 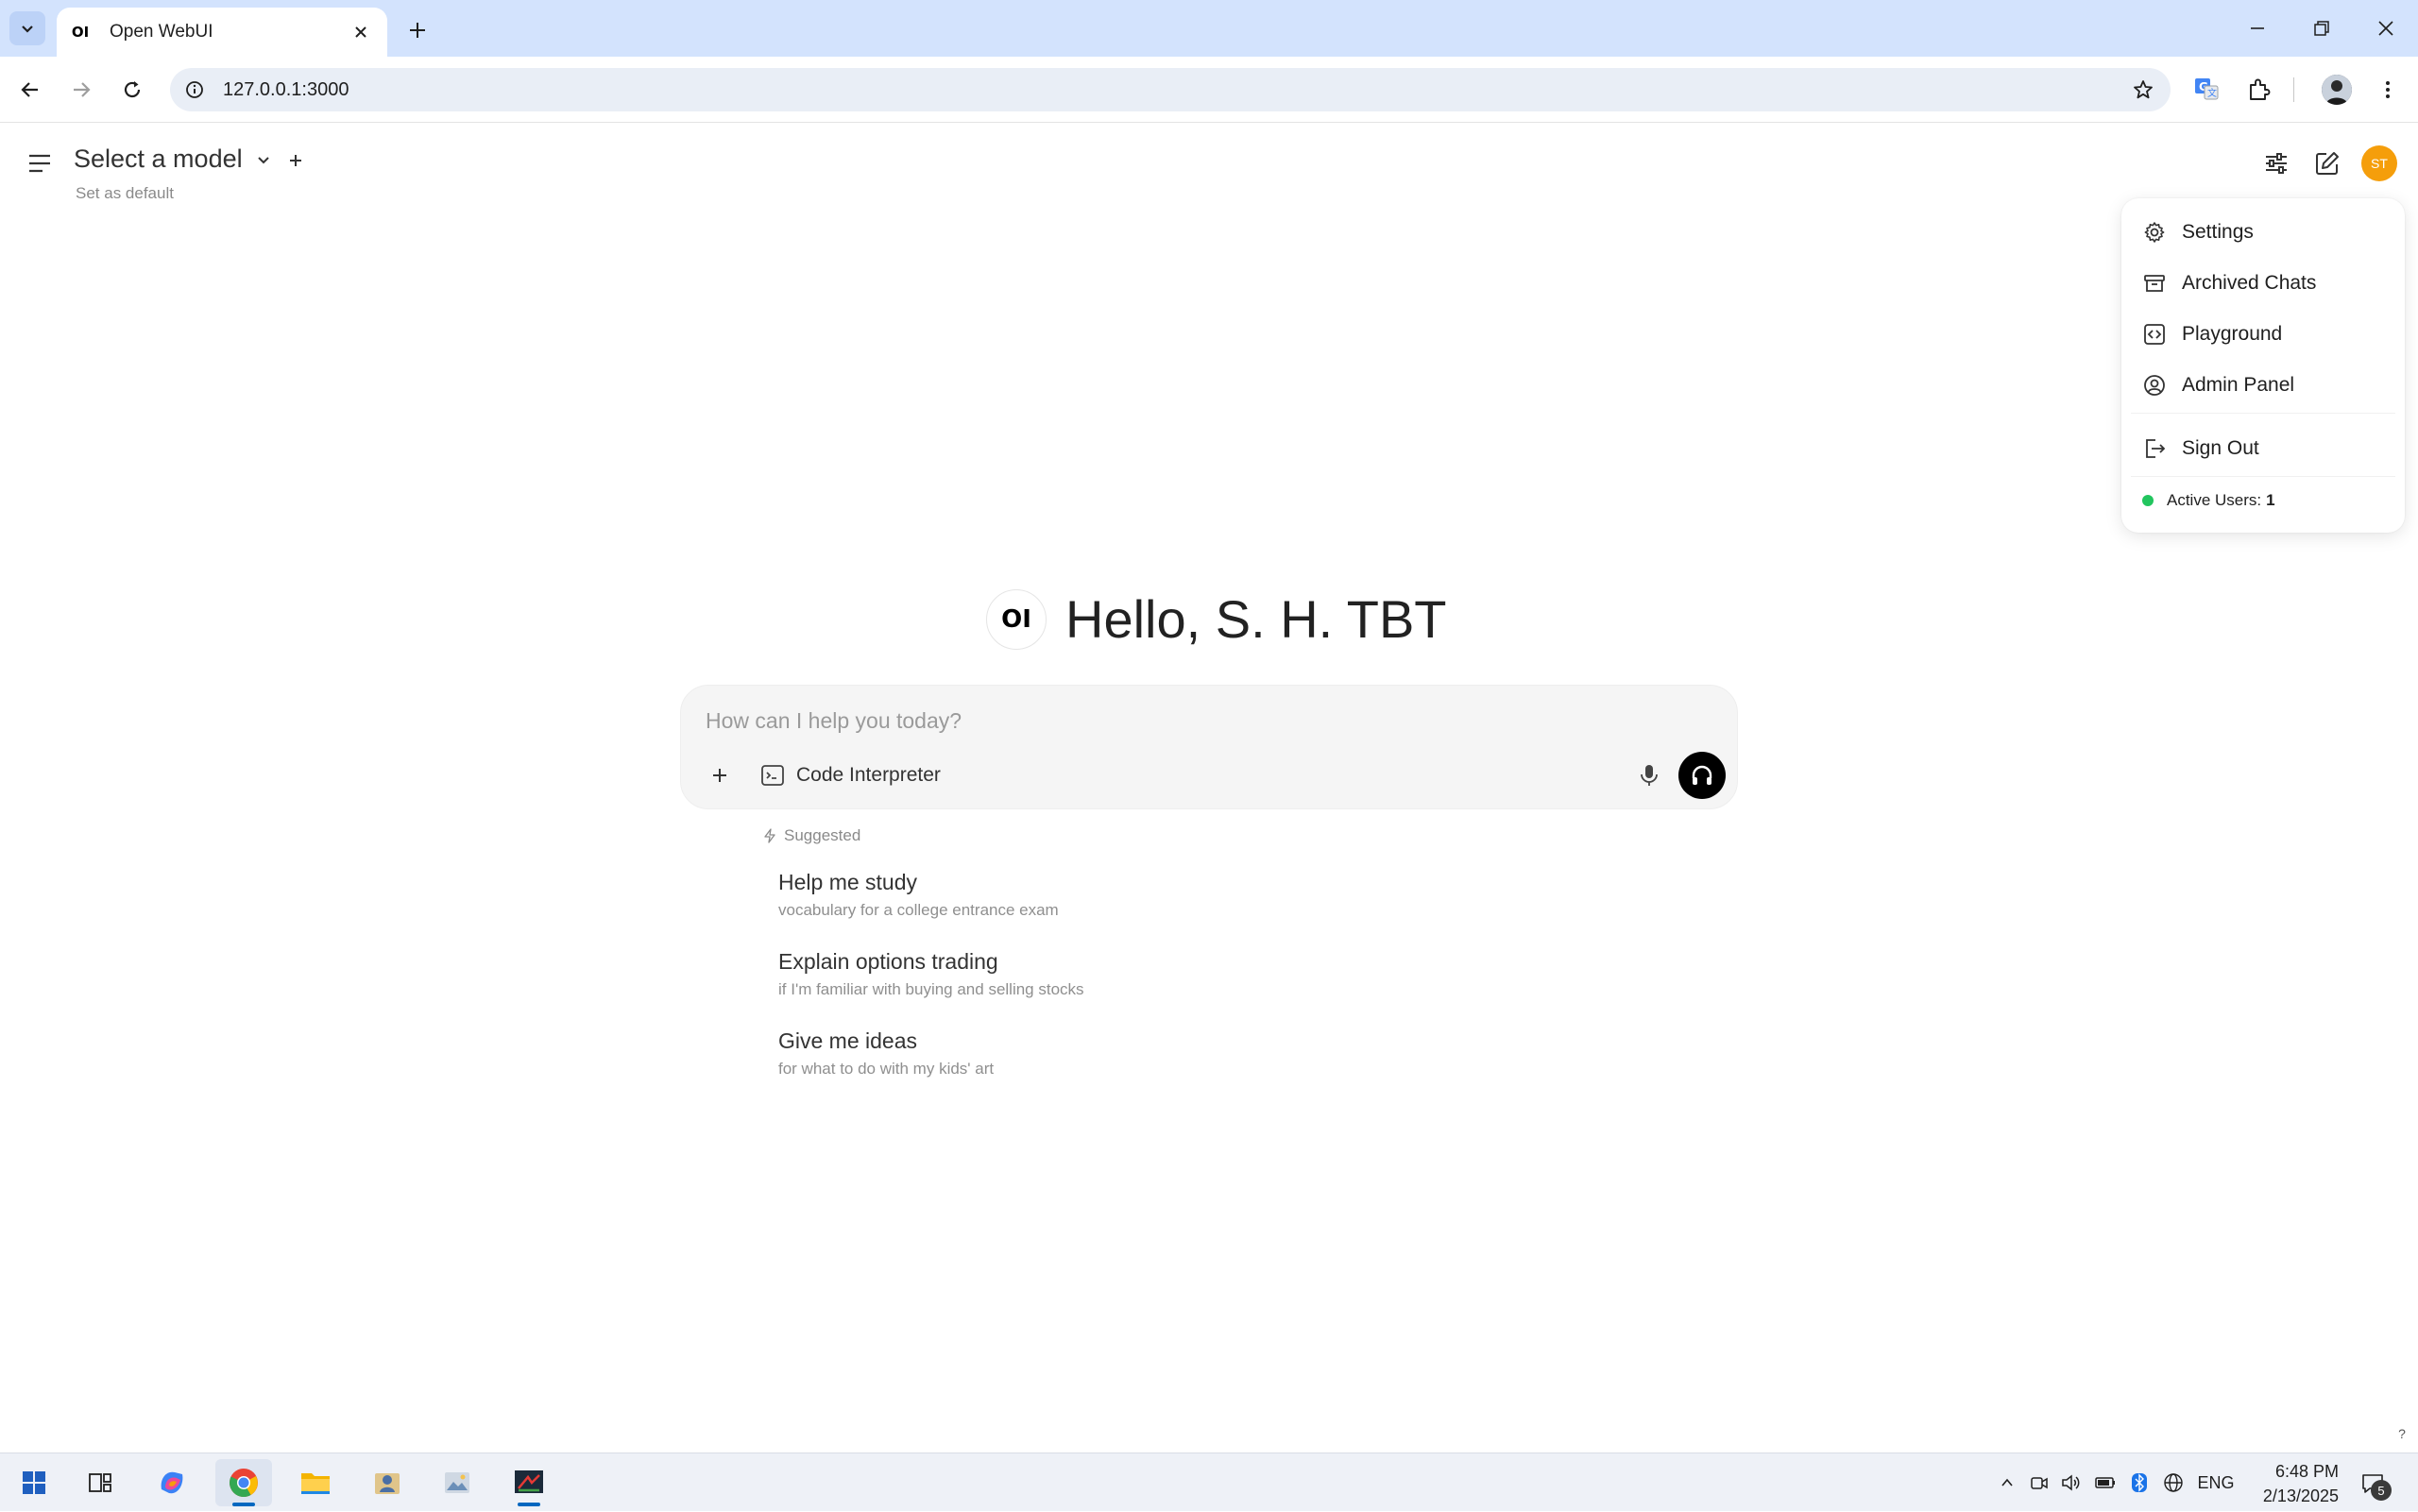 I want to click on task-view-icon, so click(x=100, y=1482).